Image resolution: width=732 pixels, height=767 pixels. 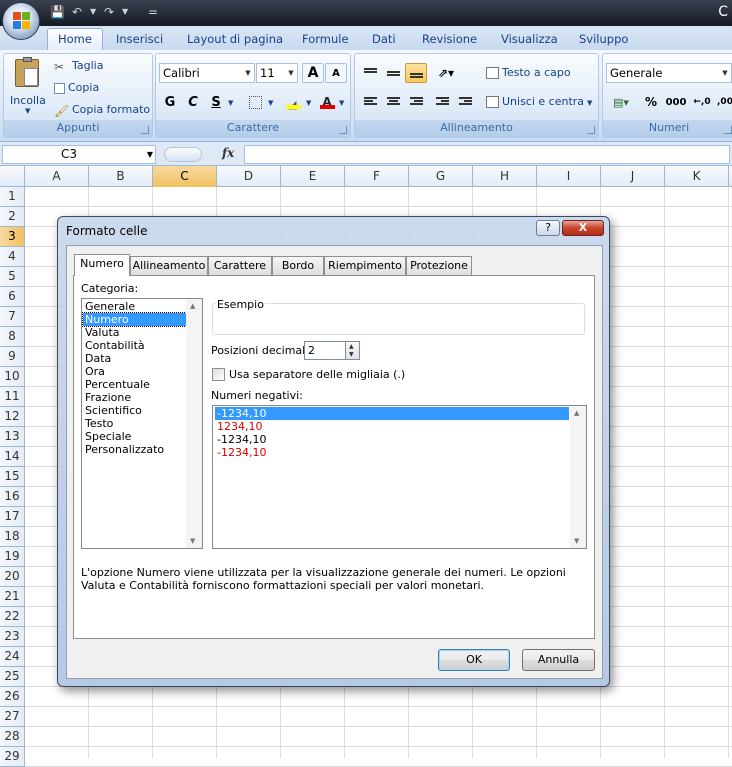 I want to click on alignment-launcher-icon, so click(x=591, y=130).